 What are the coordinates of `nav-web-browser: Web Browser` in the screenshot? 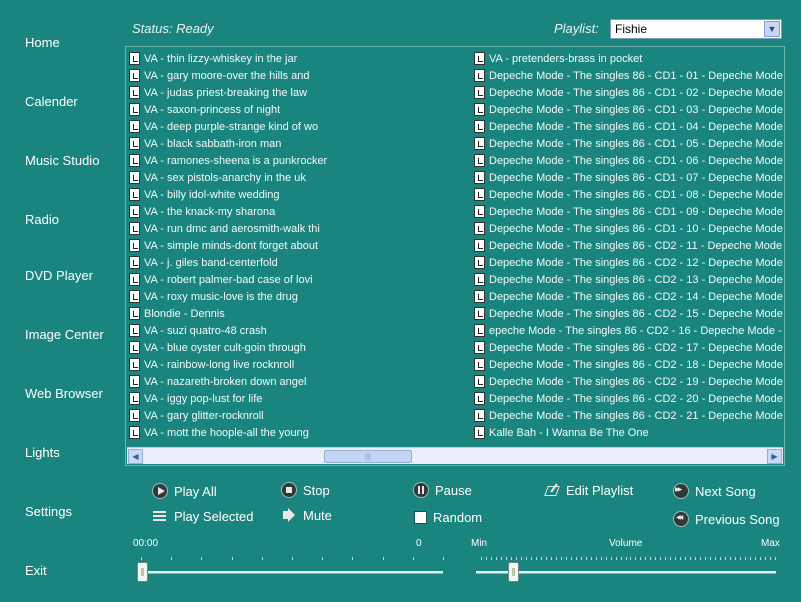 It's located at (64, 393).